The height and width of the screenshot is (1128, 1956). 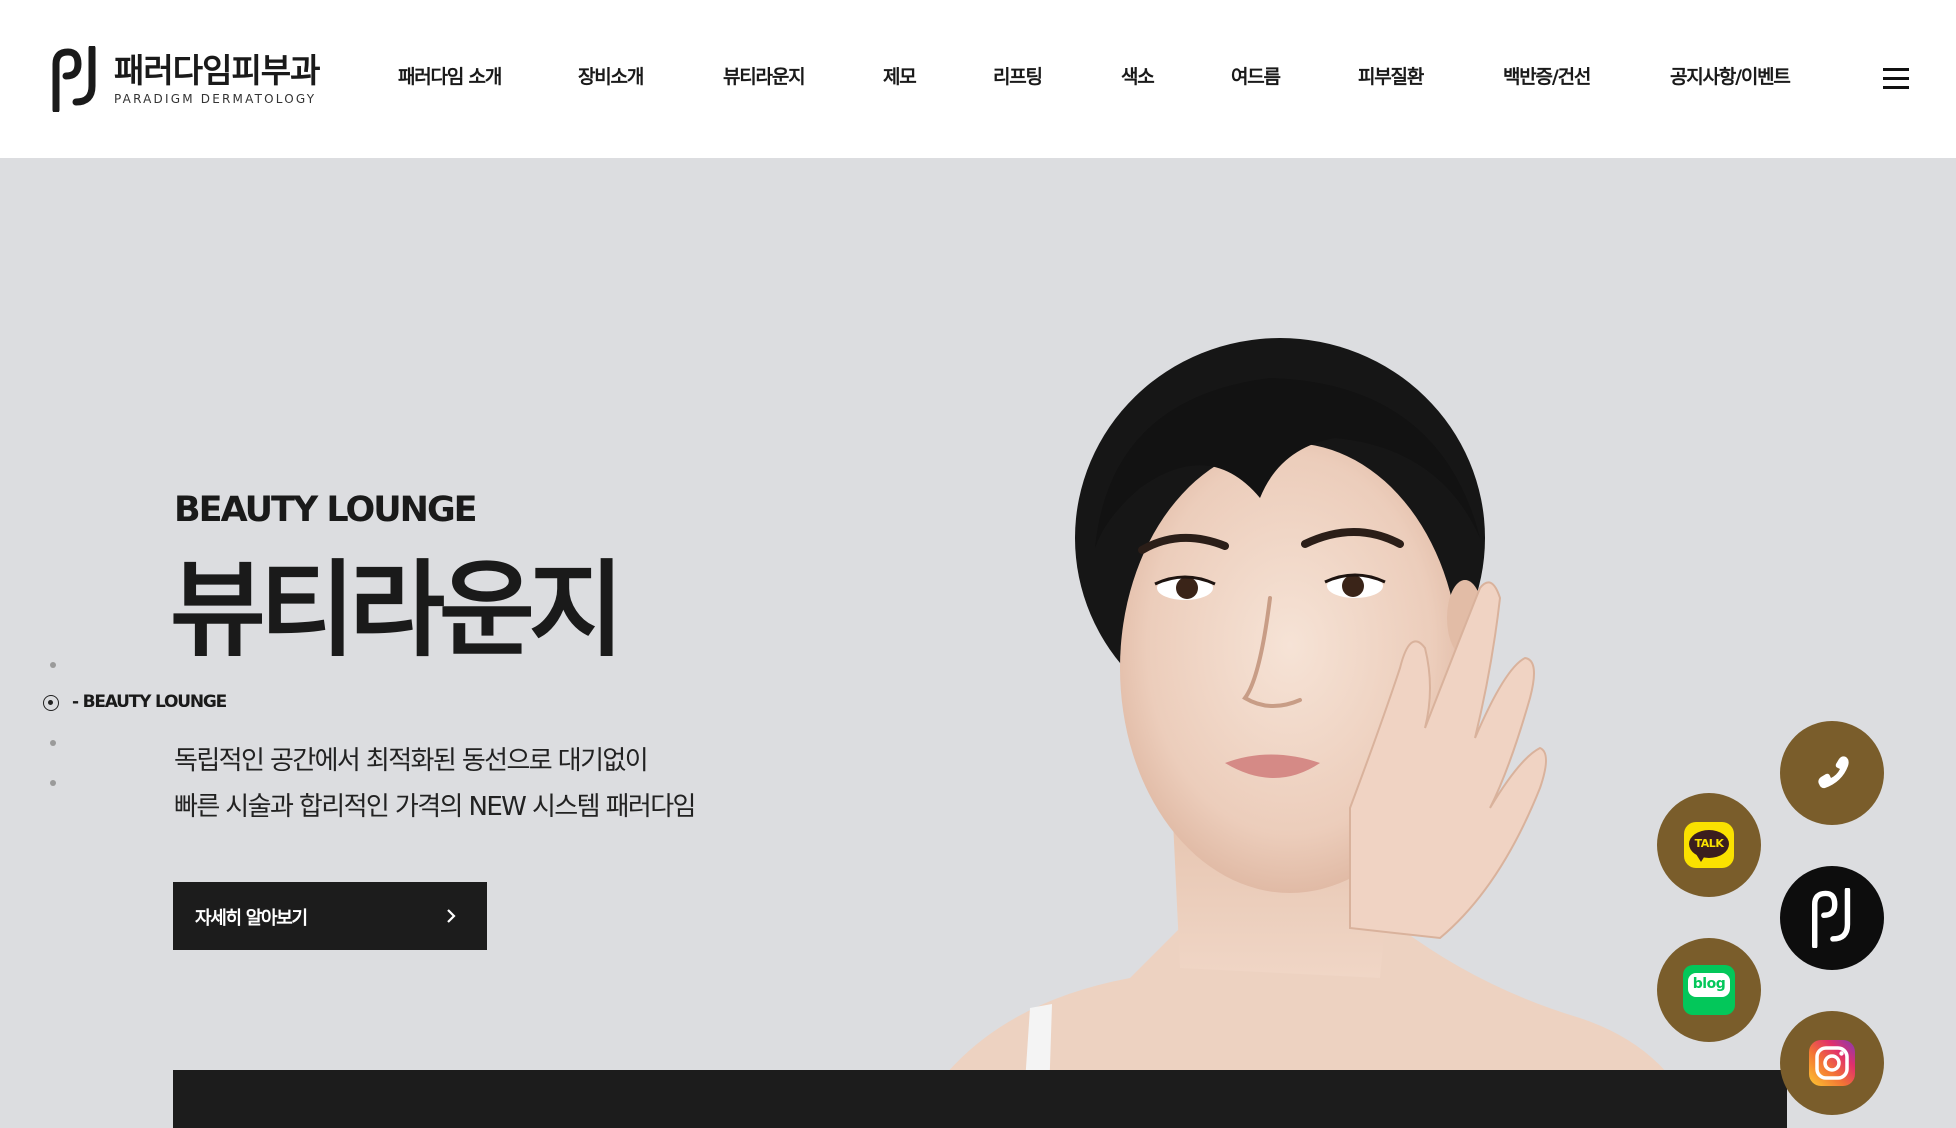 I want to click on paradigm-logo-icon, so click(x=1831, y=918).